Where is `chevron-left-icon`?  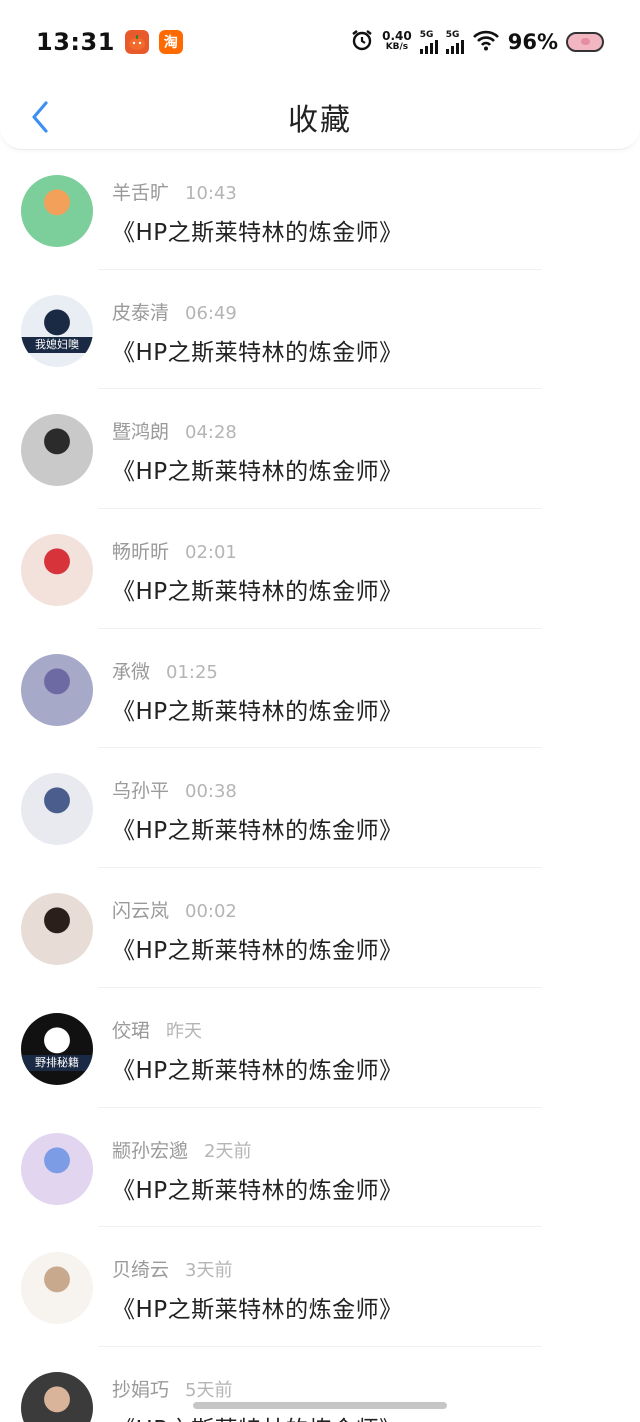
chevron-left-icon is located at coordinates (40, 117).